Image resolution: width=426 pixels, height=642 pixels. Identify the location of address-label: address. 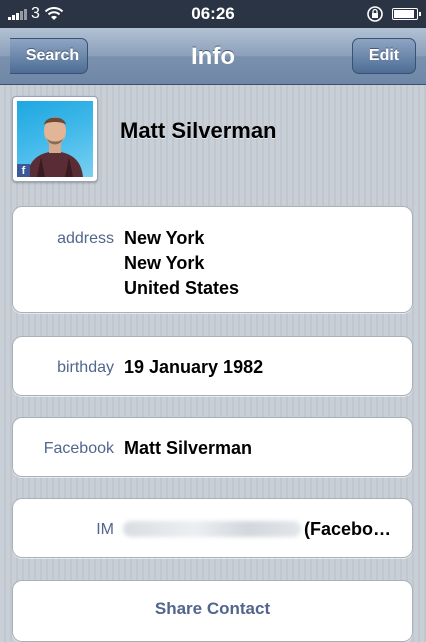
(85, 238).